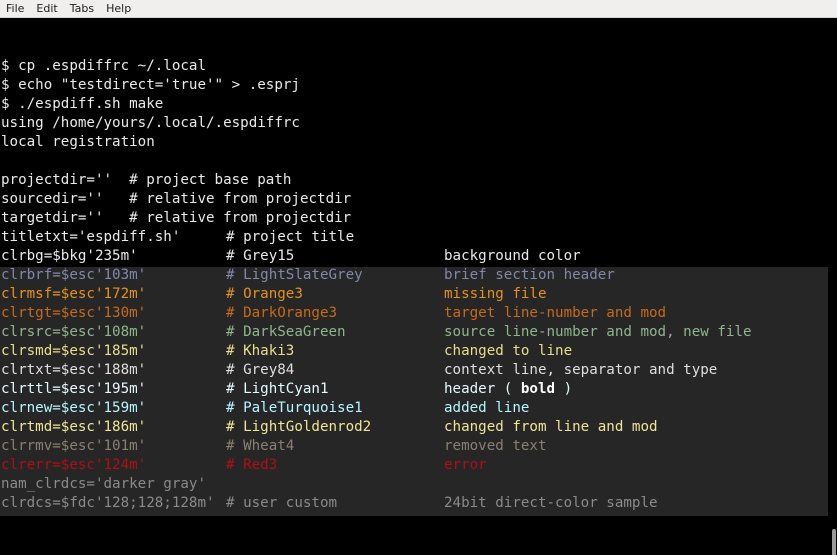 The width and height of the screenshot is (837, 555). What do you see at coordinates (598, 332) in the screenshot?
I see `color-description: source line-number and mod, new file` at bounding box center [598, 332].